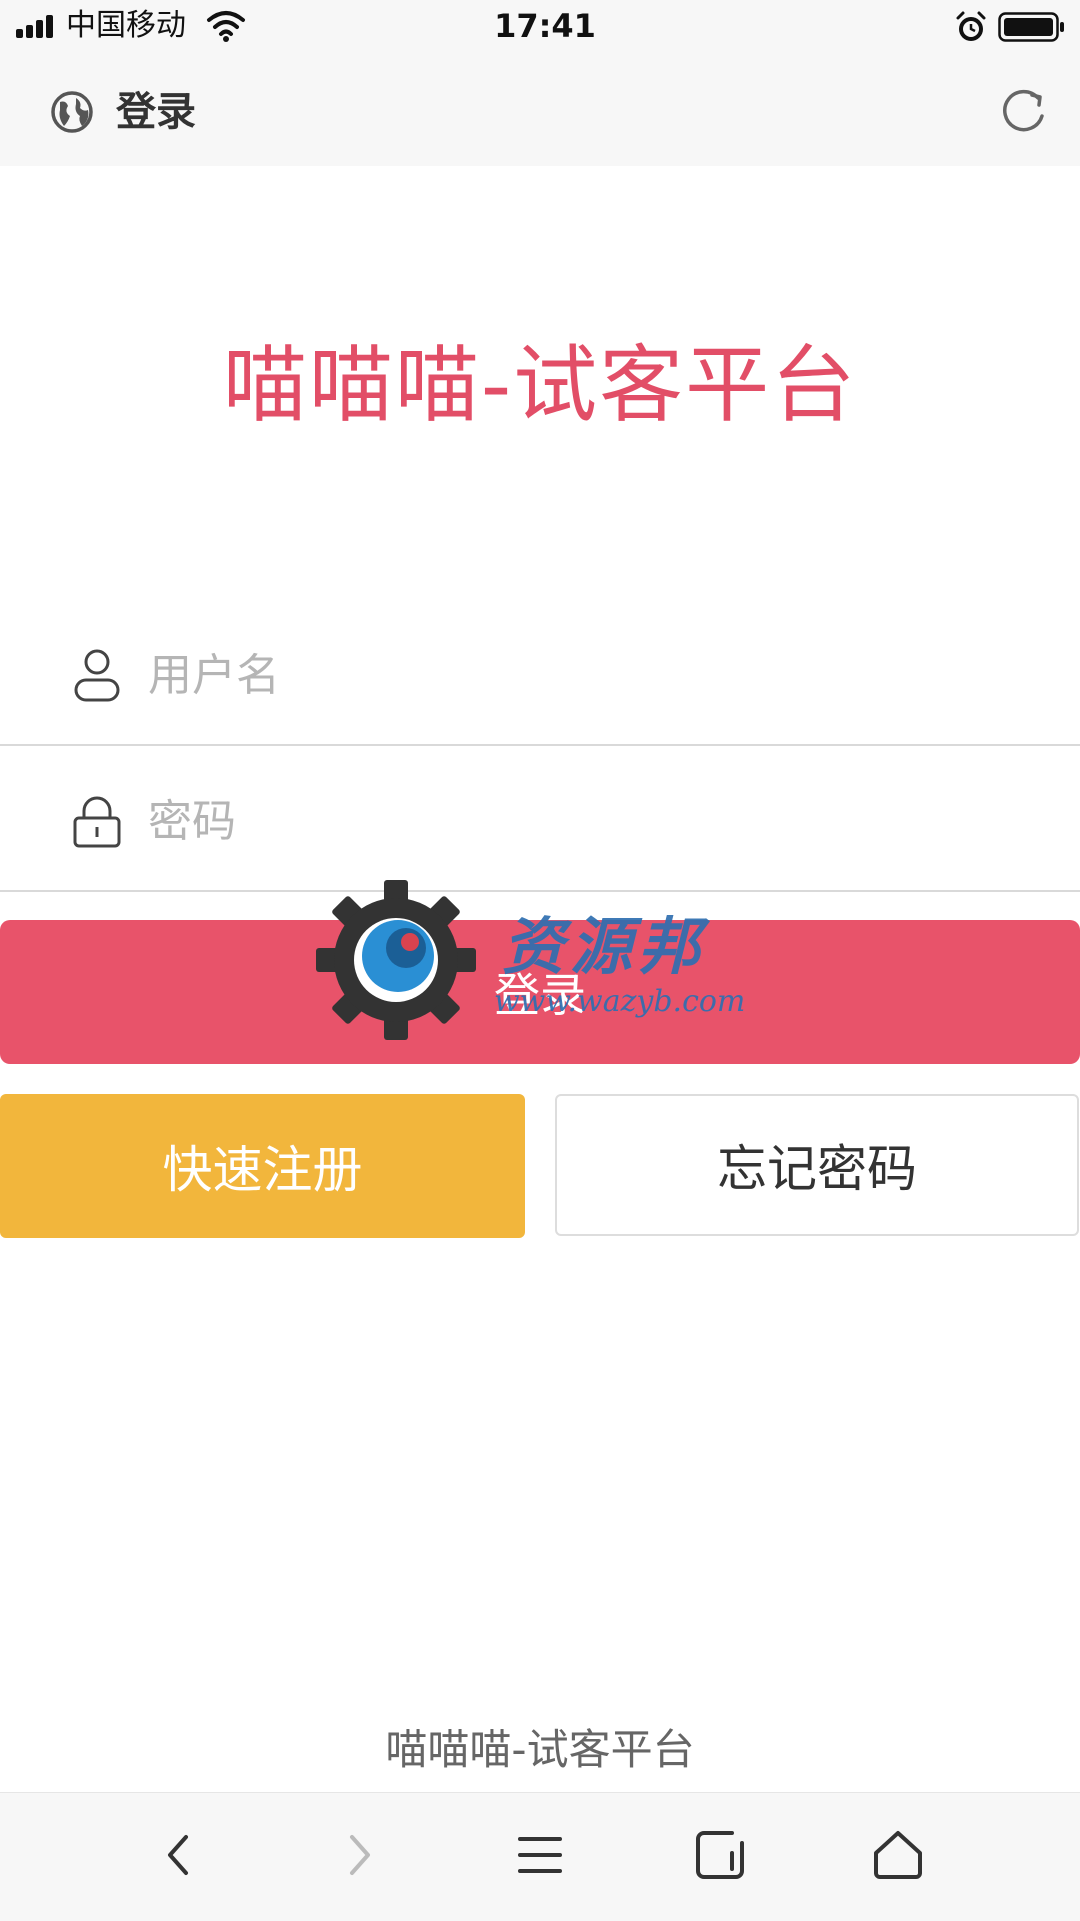  I want to click on password-field, so click(540, 818).